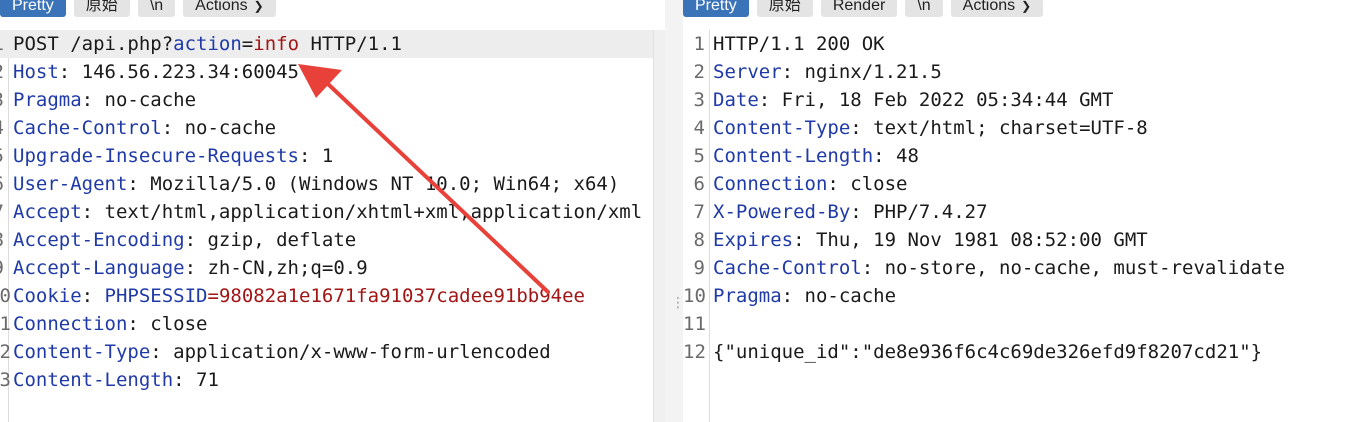  What do you see at coordinates (327, 156) in the screenshot?
I see `header-value: 1` at bounding box center [327, 156].